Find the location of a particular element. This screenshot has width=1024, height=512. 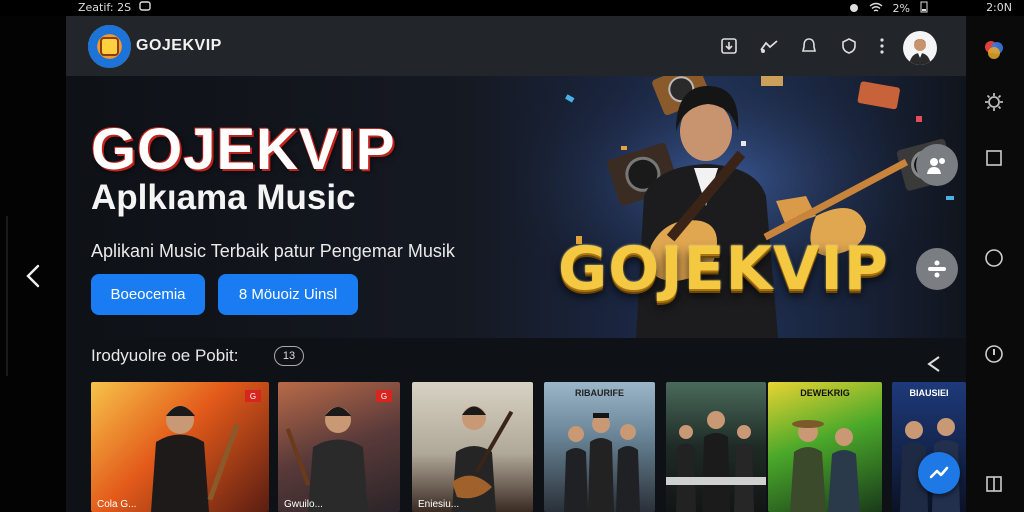

section-title: Irodyuolre oe Pobit: is located at coordinates (165, 355).